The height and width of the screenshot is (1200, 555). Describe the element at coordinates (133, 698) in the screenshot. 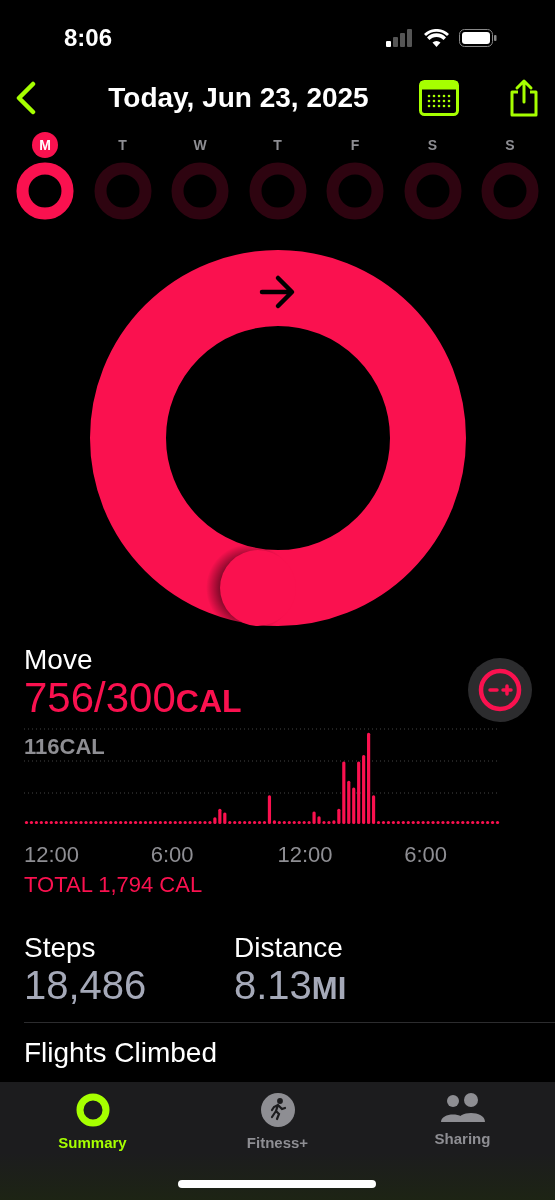

I see `move-value: 756/300CAL` at that location.